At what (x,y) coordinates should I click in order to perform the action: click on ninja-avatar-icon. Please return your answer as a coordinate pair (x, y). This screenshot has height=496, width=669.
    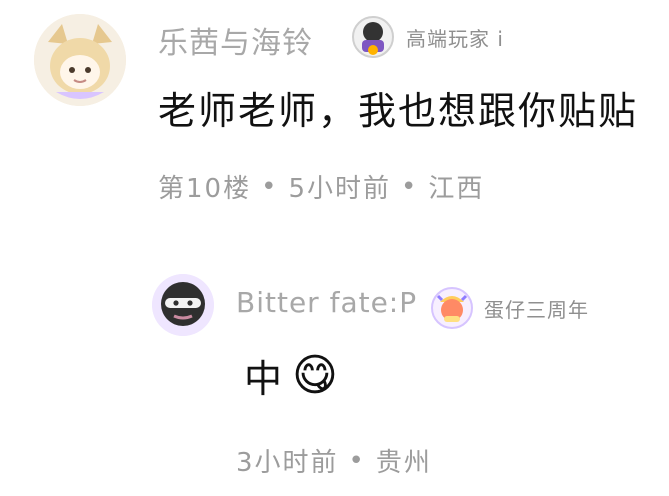
    Looking at the image, I should click on (183, 305).